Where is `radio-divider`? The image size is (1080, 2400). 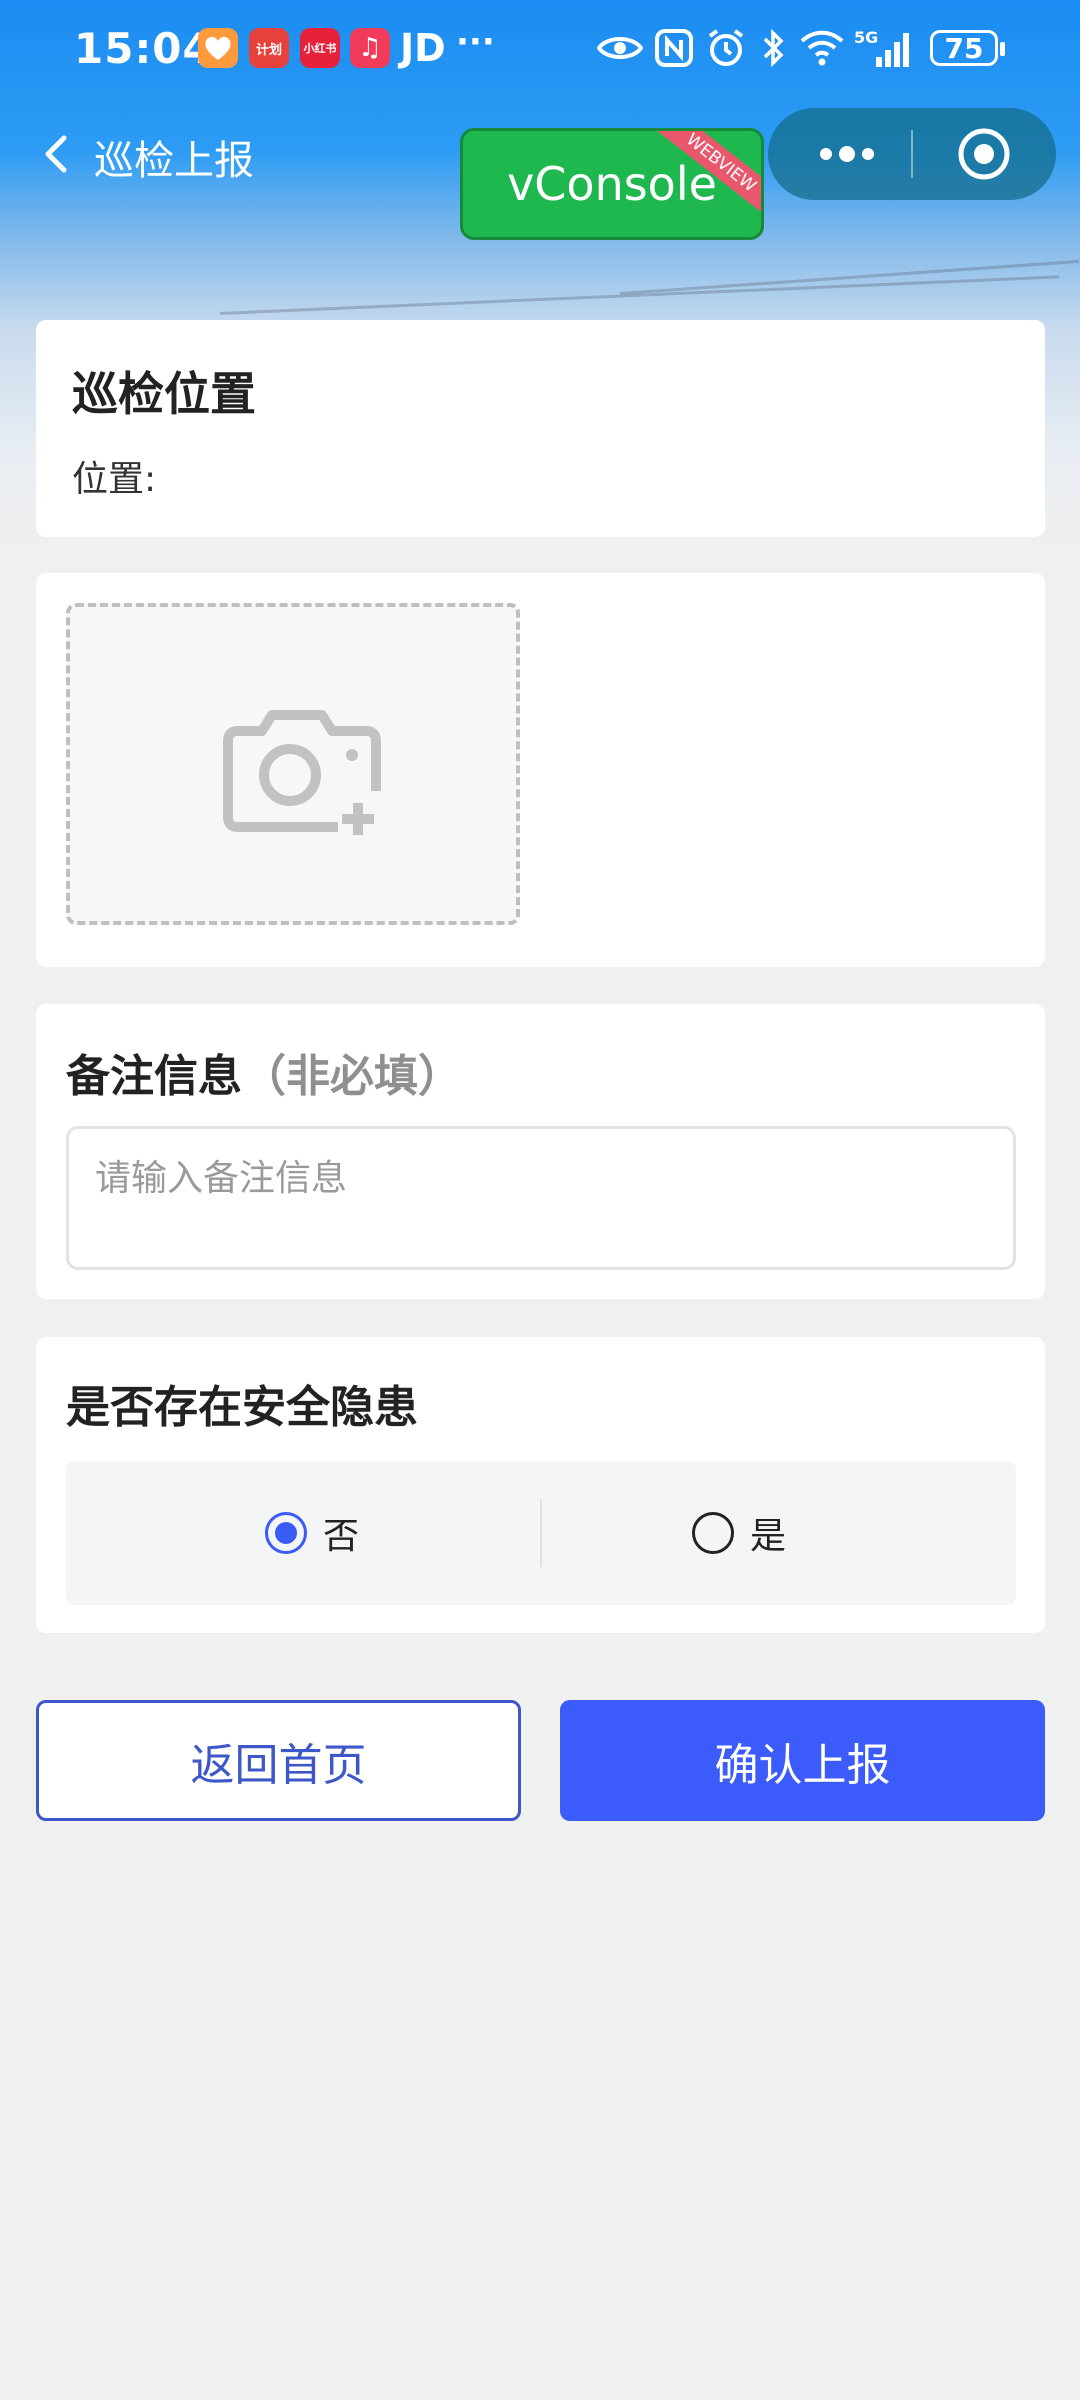 radio-divider is located at coordinates (541, 1533).